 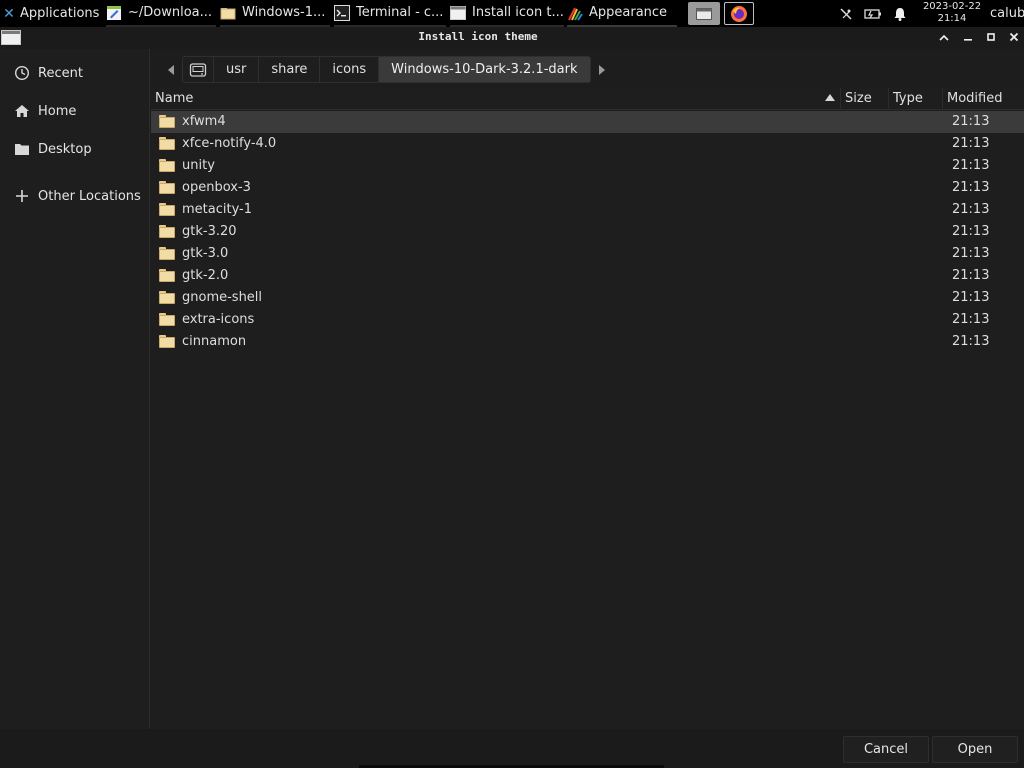 I want to click on file-row: xfwm4 21:13, so click(x=587, y=122).